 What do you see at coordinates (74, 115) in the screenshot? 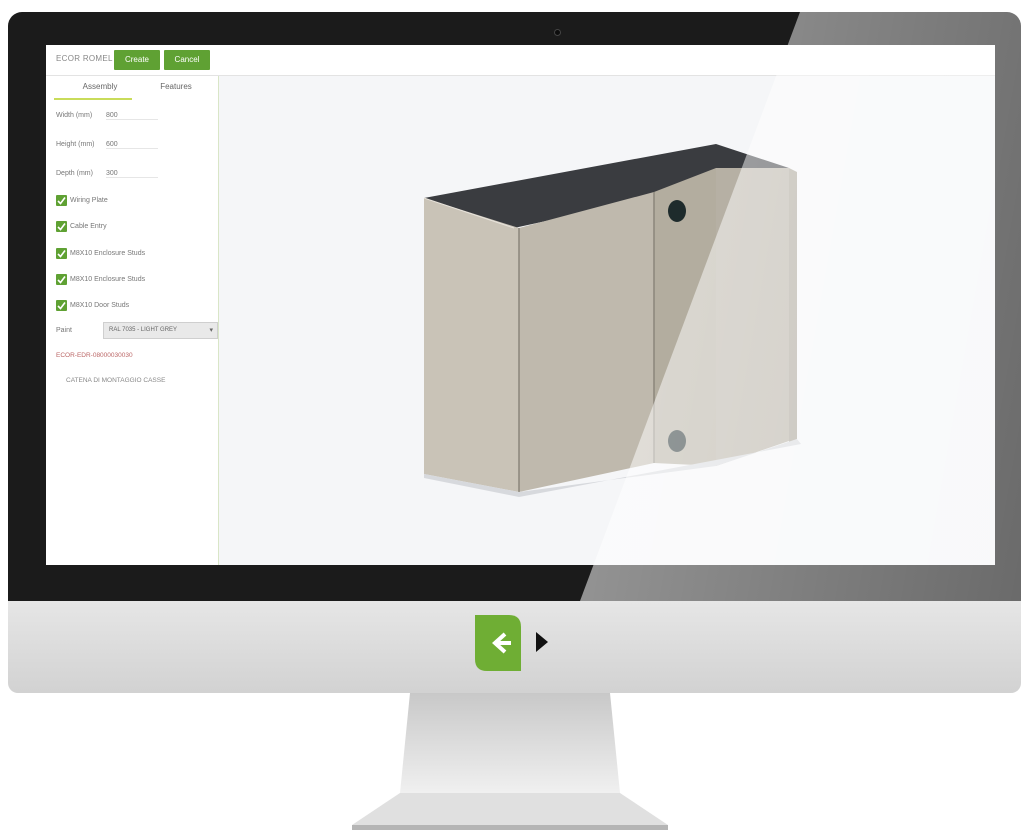
I see `width-label: Width (mm)` at bounding box center [74, 115].